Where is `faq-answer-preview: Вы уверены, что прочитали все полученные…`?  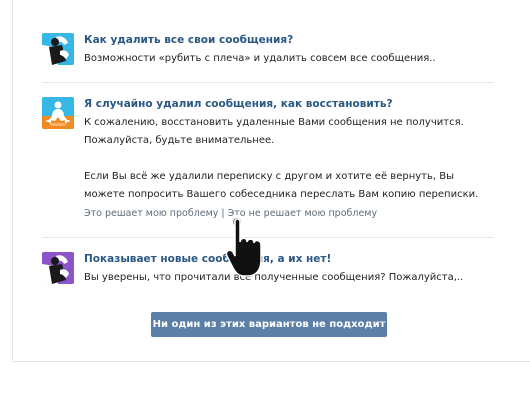
faq-answer-preview: Вы уверены, что прочитали все полученные… is located at coordinates (274, 277).